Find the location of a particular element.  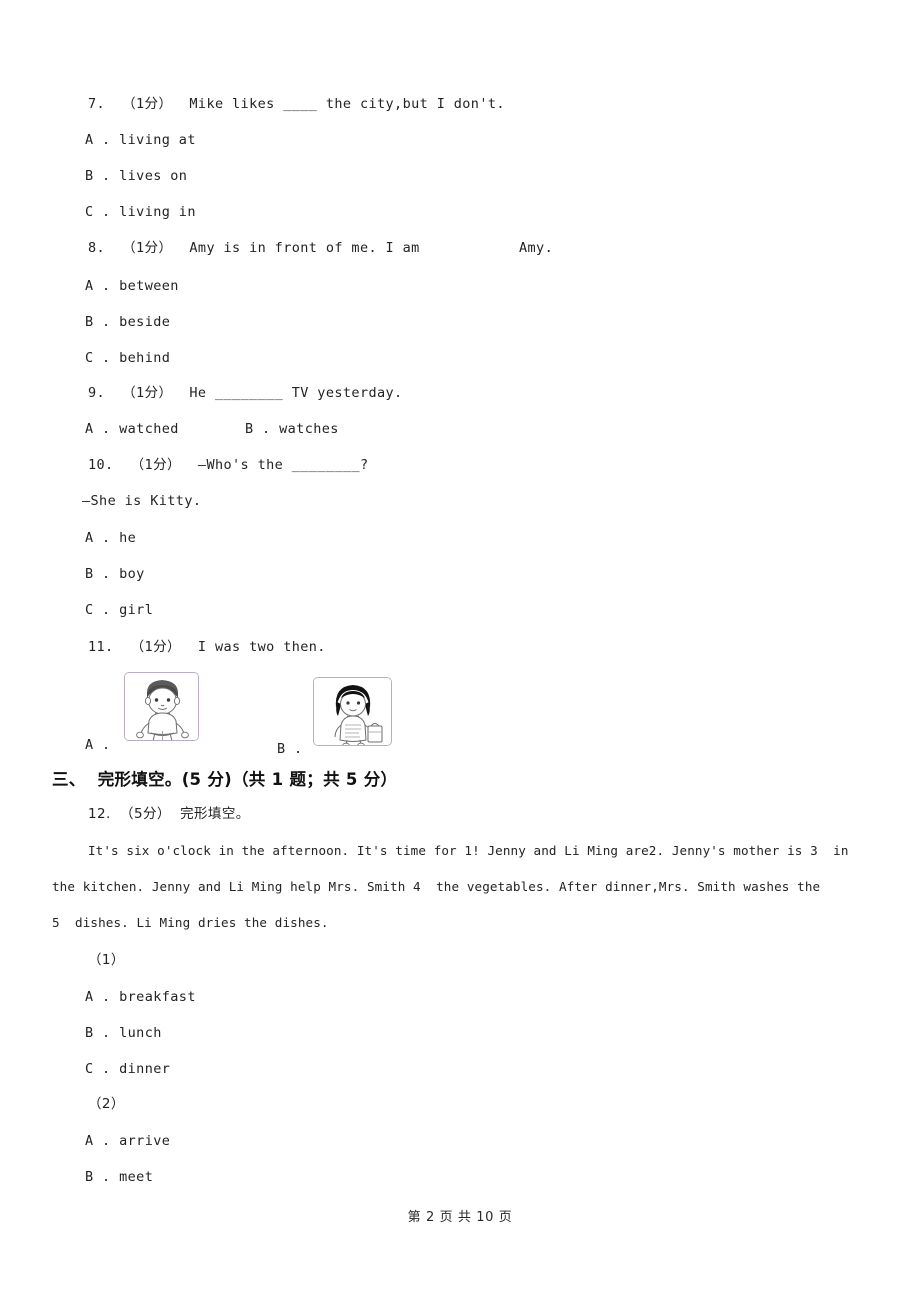

question-7-option-b: B . lives on is located at coordinates (136, 176).